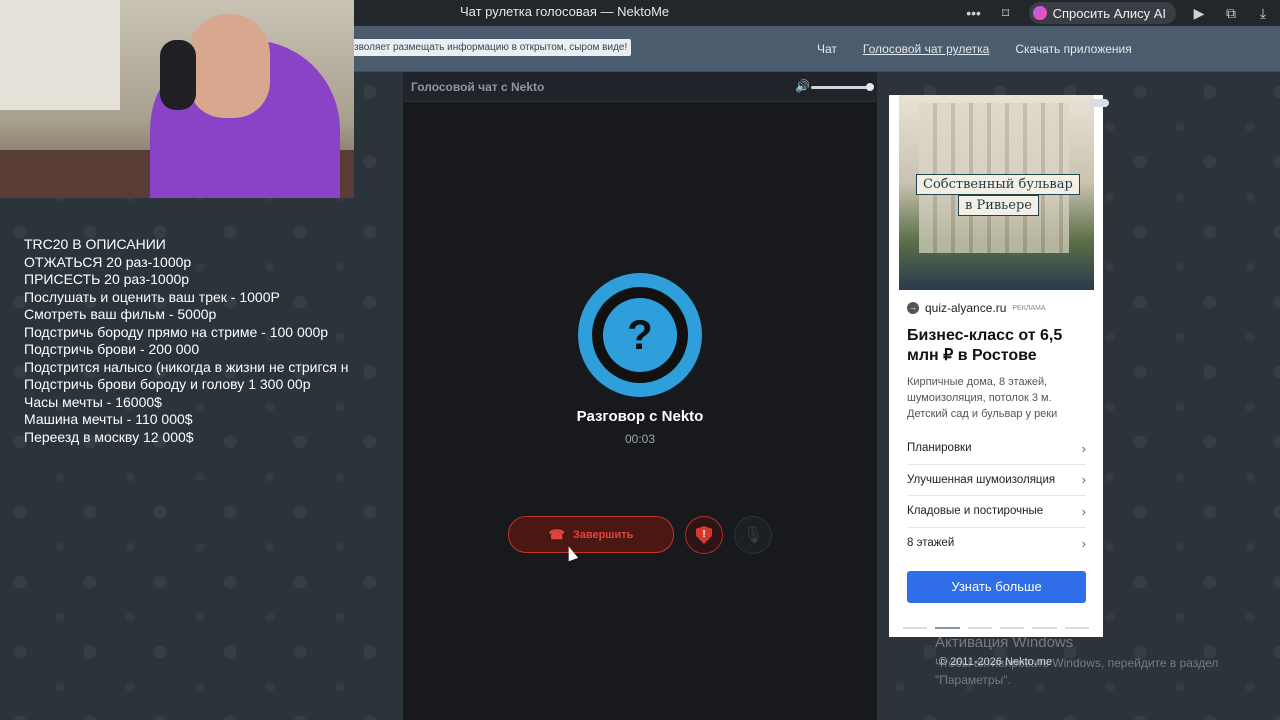 The height and width of the screenshot is (720, 1280). I want to click on donation-line: ПРИСЕСТЬ 20 раз-1000р, so click(107, 279).